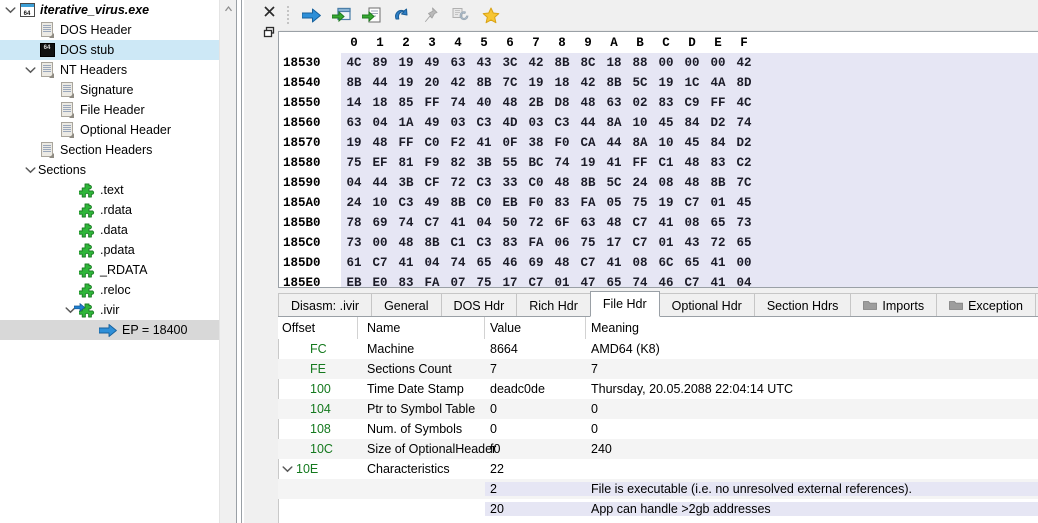 The height and width of the screenshot is (523, 1038). Describe the element at coordinates (614, 203) in the screenshot. I see `hex-byte: 05` at that location.